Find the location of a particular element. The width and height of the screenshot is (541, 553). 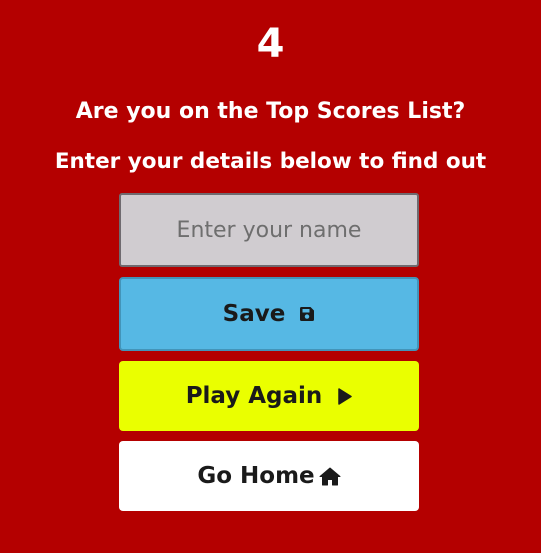

floppy-disk-icon is located at coordinates (307, 314).